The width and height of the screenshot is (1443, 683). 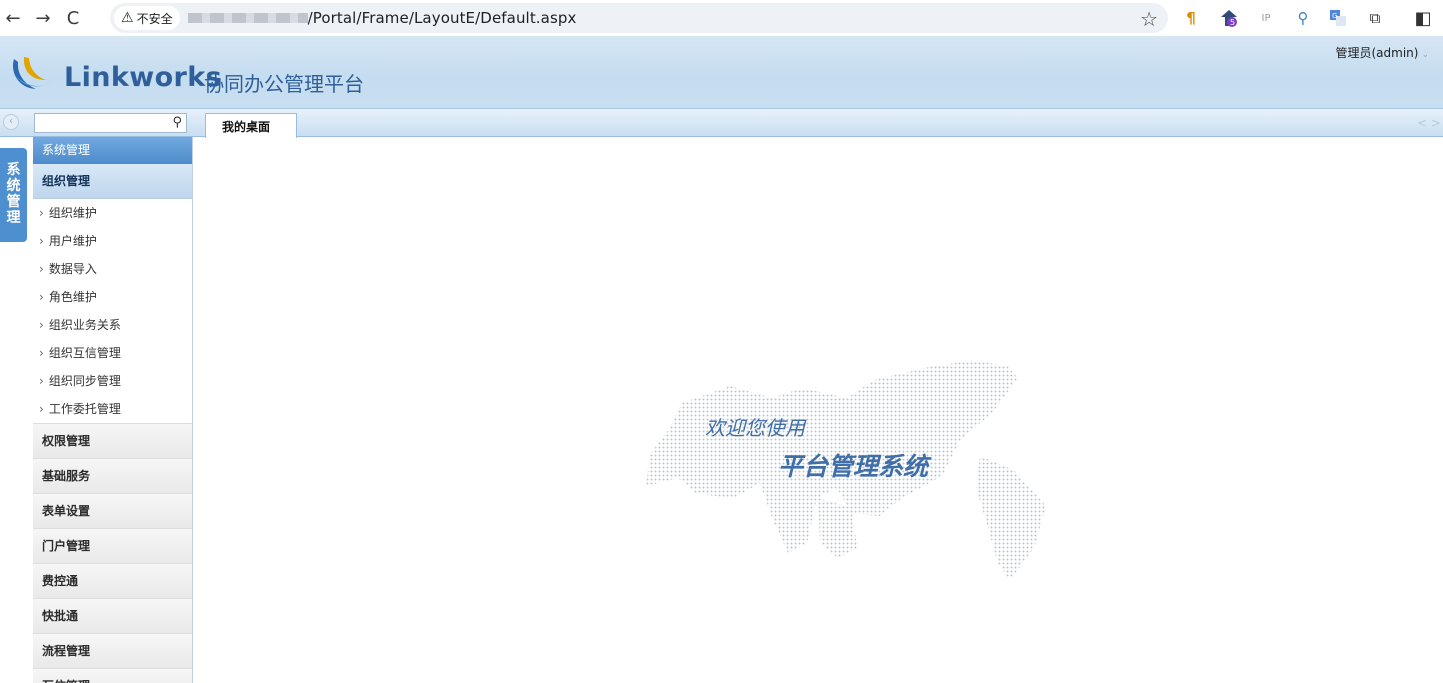 I want to click on welcome-line-2: 平台管理系统, so click(x=853, y=466).